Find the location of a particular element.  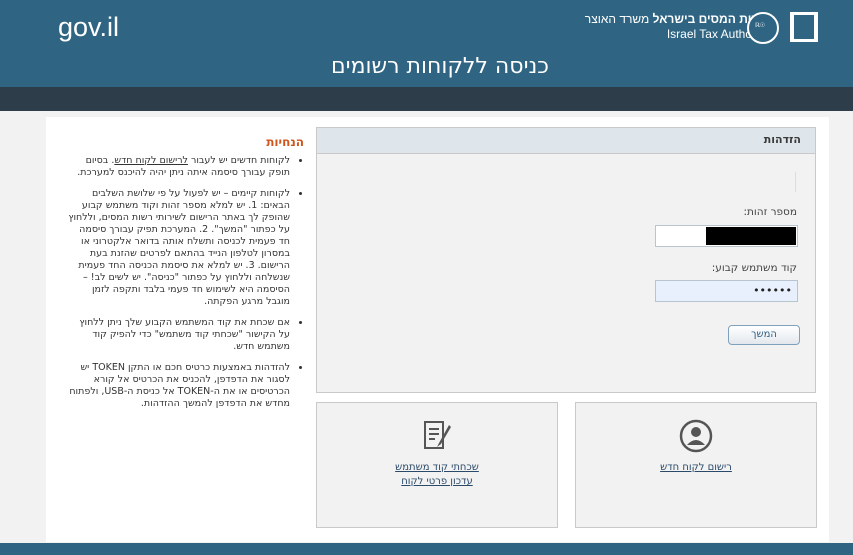

forgot-code-card: שכחתי קוד משתמש עדכון פרטי לקוח is located at coordinates (437, 465).